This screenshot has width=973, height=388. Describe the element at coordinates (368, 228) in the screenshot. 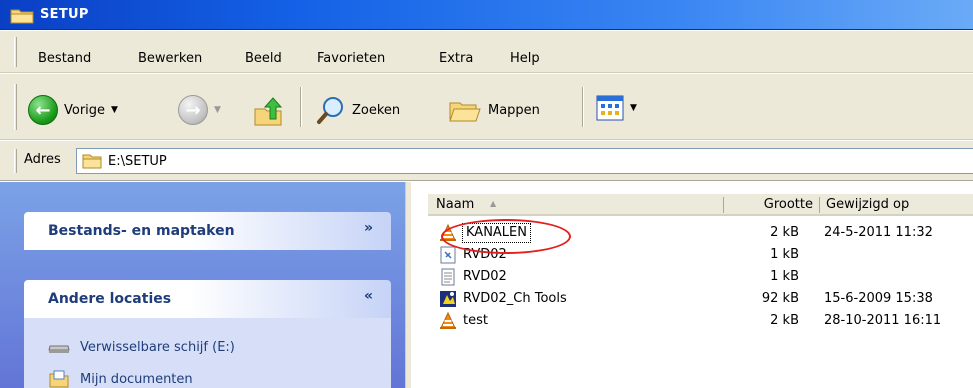

I see `expand-chevron-icon: »` at that location.